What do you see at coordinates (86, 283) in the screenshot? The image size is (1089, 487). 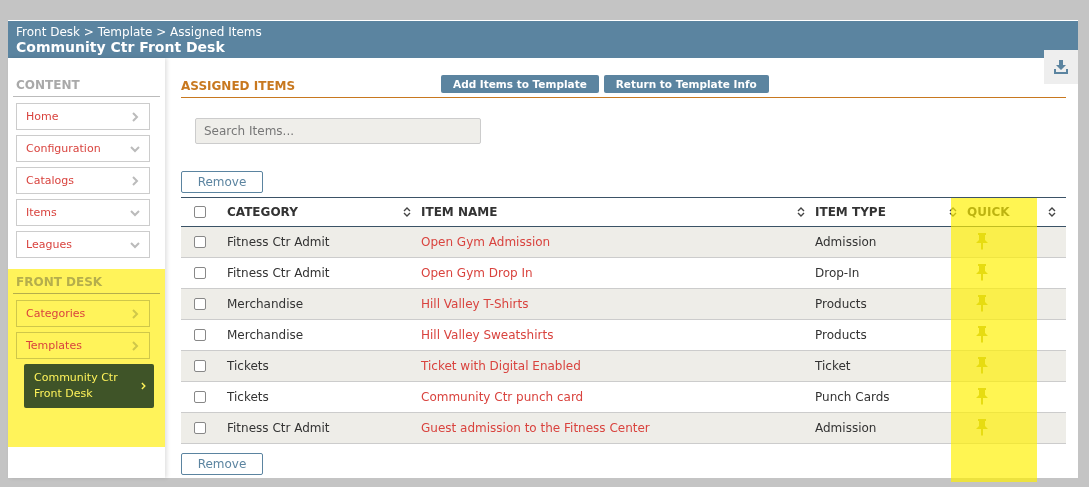 I see `section-title: FRONT DESK` at bounding box center [86, 283].